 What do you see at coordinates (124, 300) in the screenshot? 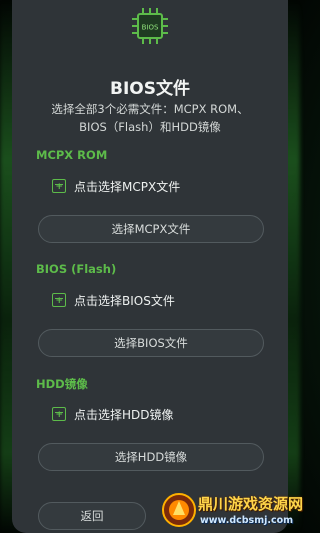
I see `pick-bios-text: 点击选择BIOS文件` at bounding box center [124, 300].